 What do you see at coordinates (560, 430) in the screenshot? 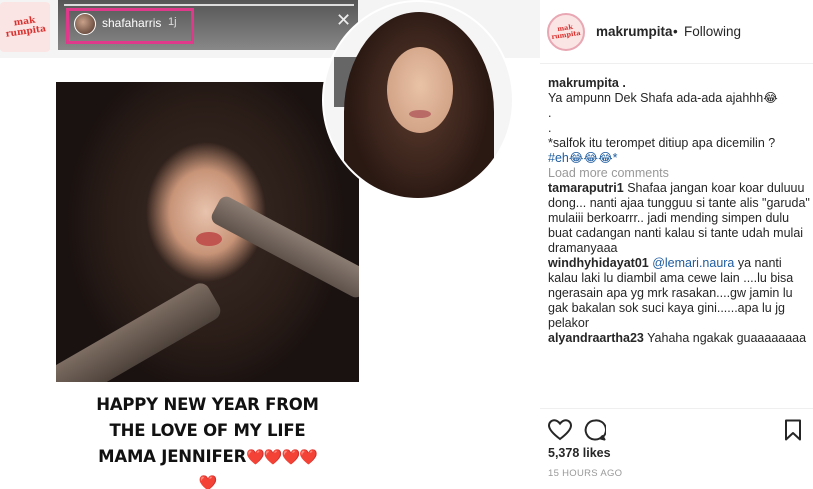
I see `heart-icon` at bounding box center [560, 430].